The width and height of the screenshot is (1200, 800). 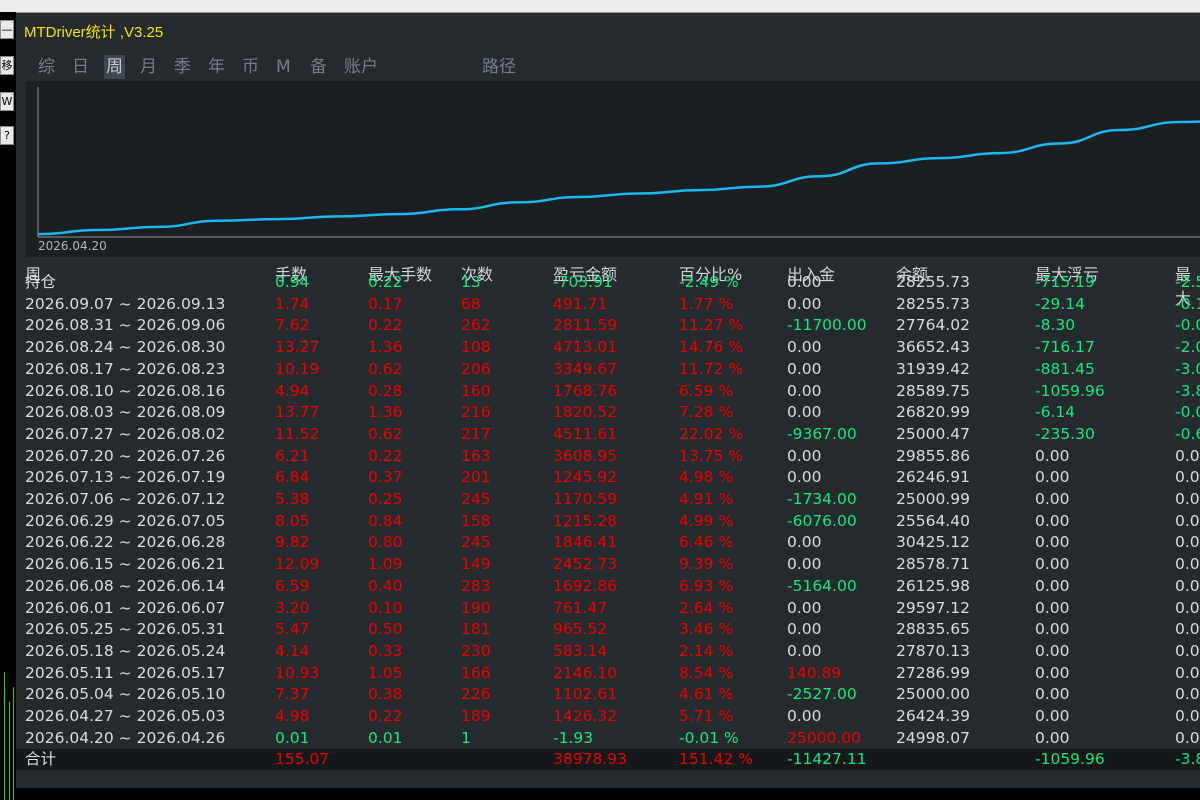 What do you see at coordinates (385, 651) in the screenshot?
I see `cell-col-2: 0.33` at bounding box center [385, 651].